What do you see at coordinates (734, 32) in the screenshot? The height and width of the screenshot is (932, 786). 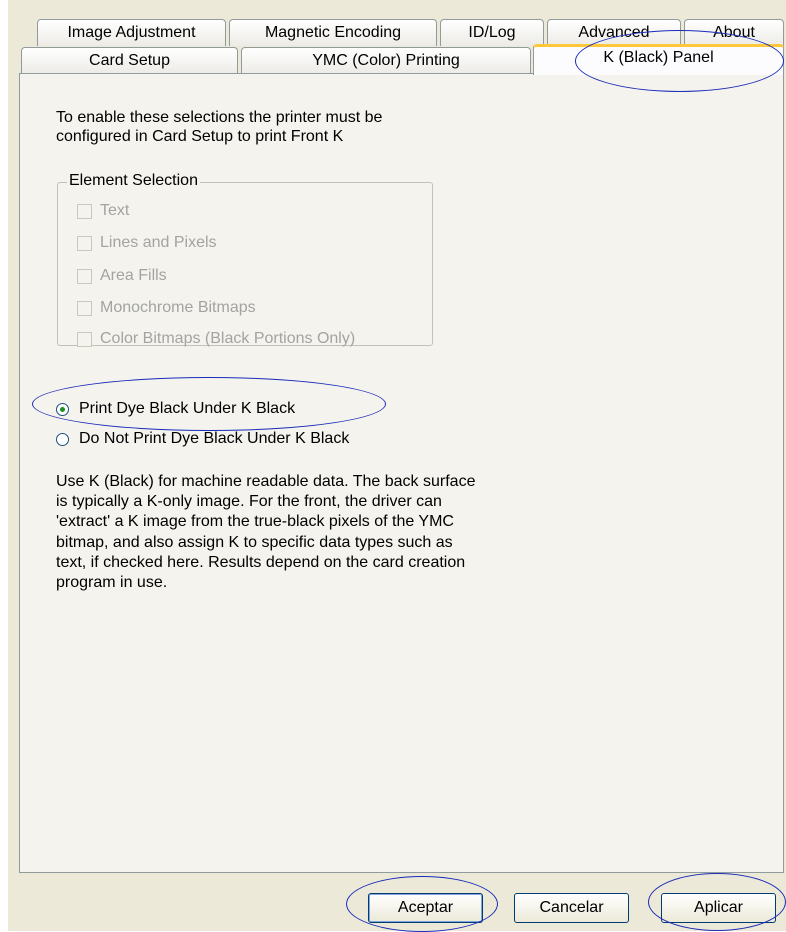 I see `tab-about: About` at bounding box center [734, 32].